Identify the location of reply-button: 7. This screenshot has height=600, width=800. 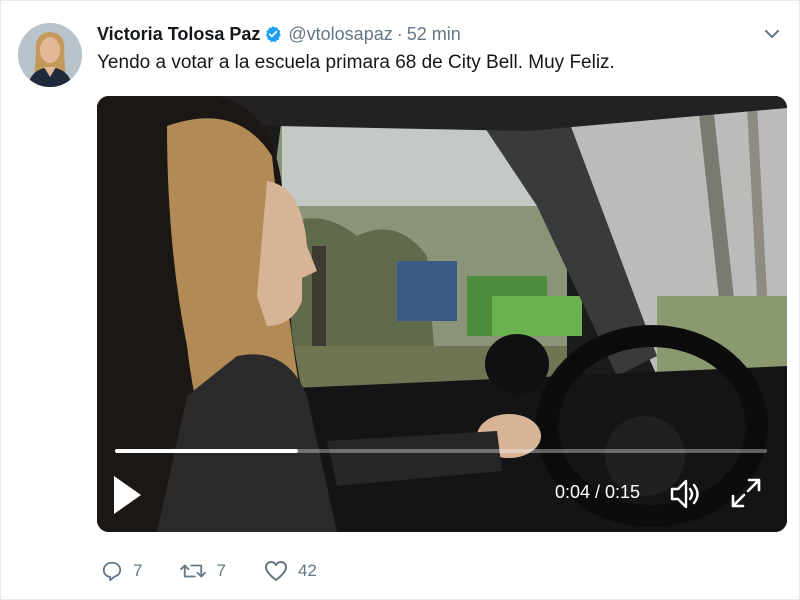
(121, 571).